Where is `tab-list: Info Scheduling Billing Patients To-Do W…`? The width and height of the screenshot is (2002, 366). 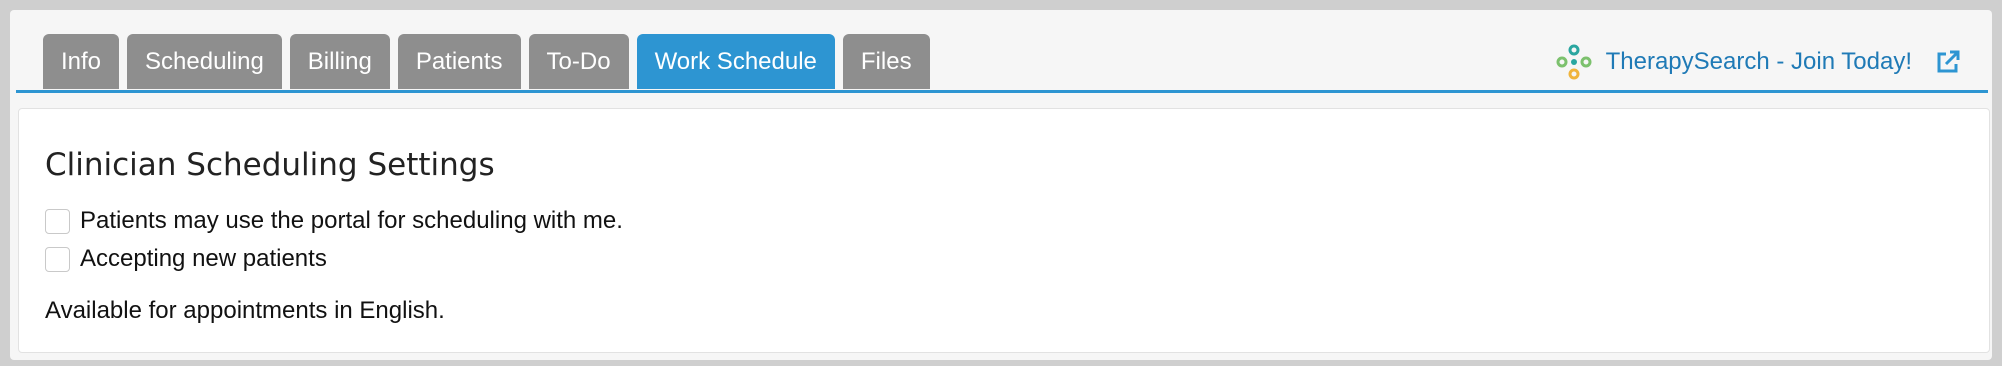
tab-list: Info Scheduling Billing Patients To-Do W… is located at coordinates (486, 61).